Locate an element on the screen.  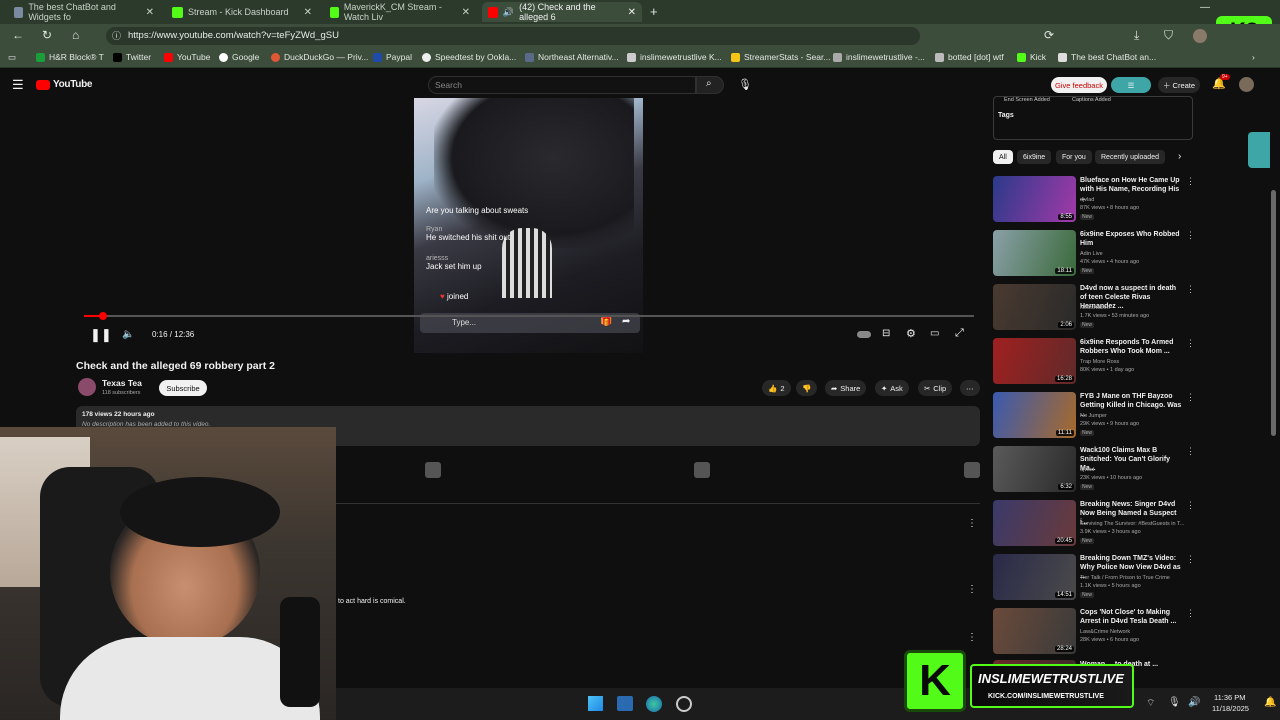
video-thumbnail: 28:24 is located at coordinates (1034, 631).